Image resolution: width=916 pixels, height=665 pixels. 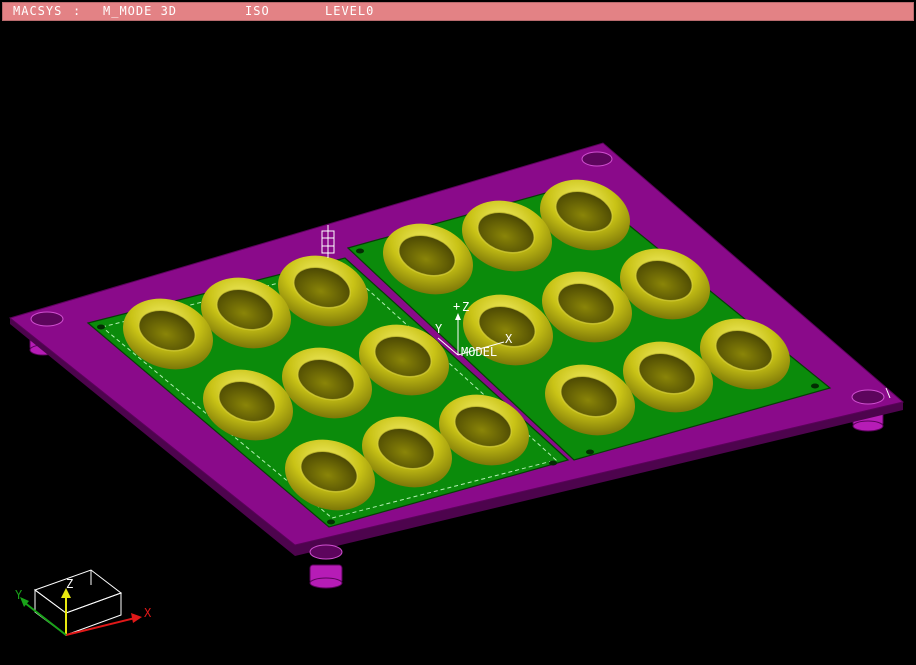 I want to click on view-indicator: ISO, so click(x=257, y=11).